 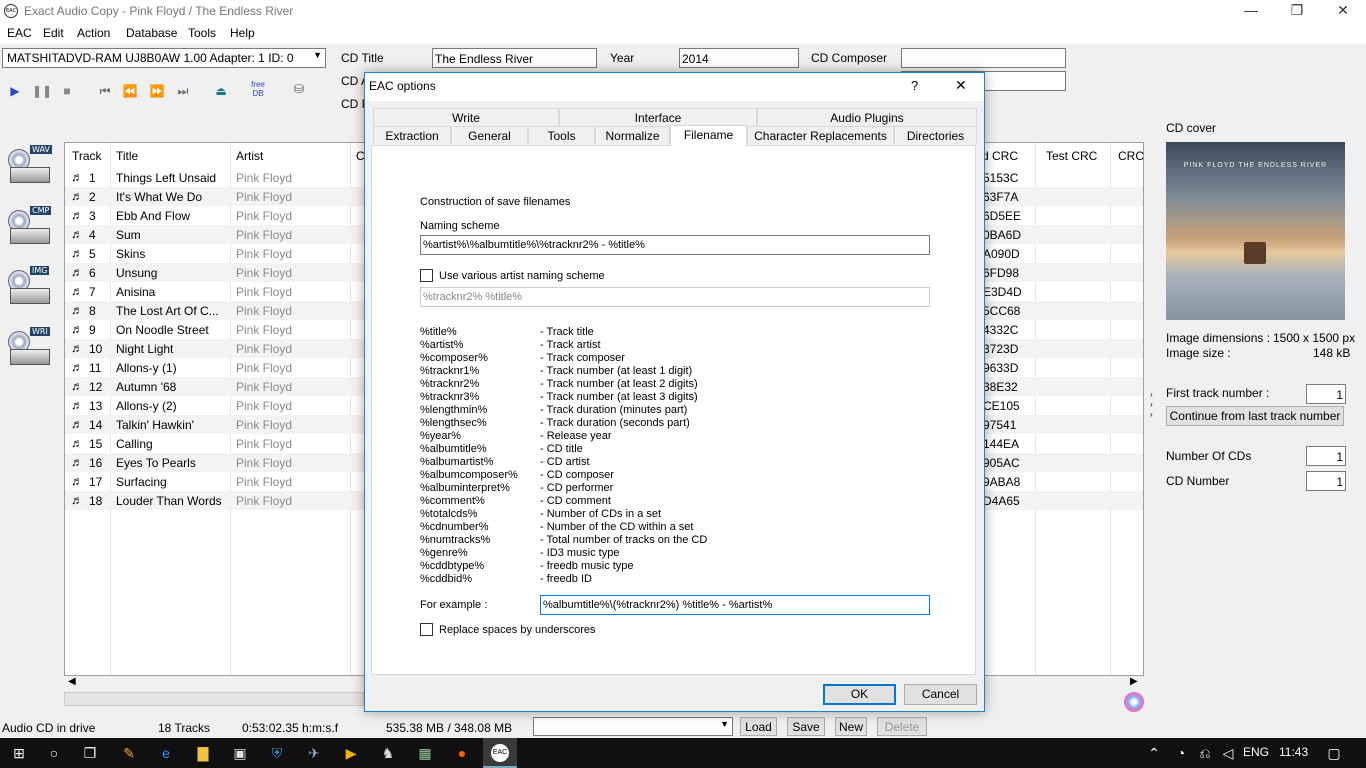 I want to click on file-explorer-icon: ▇, so click(x=203, y=753).